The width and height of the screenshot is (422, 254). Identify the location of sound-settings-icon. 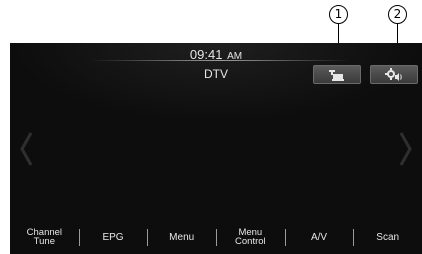
(393, 74).